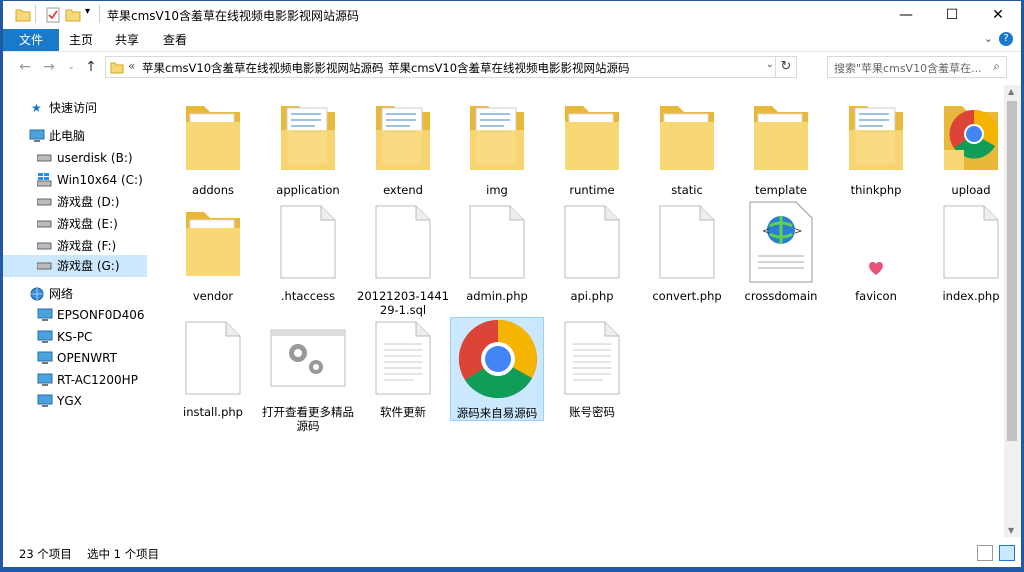  I want to click on details-view-icon, so click(985, 553).